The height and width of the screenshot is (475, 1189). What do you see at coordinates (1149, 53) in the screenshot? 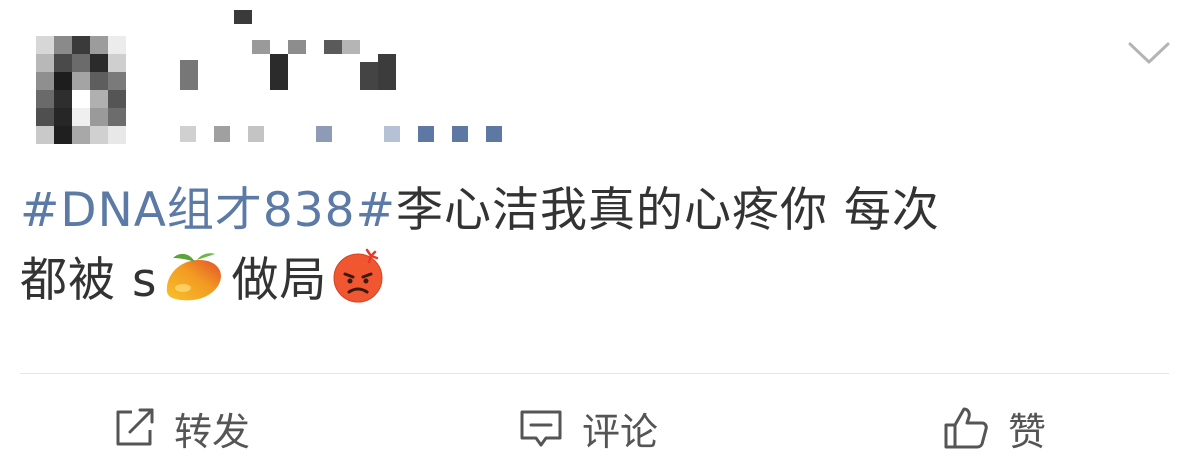
I see `chevron-down-icon` at bounding box center [1149, 53].